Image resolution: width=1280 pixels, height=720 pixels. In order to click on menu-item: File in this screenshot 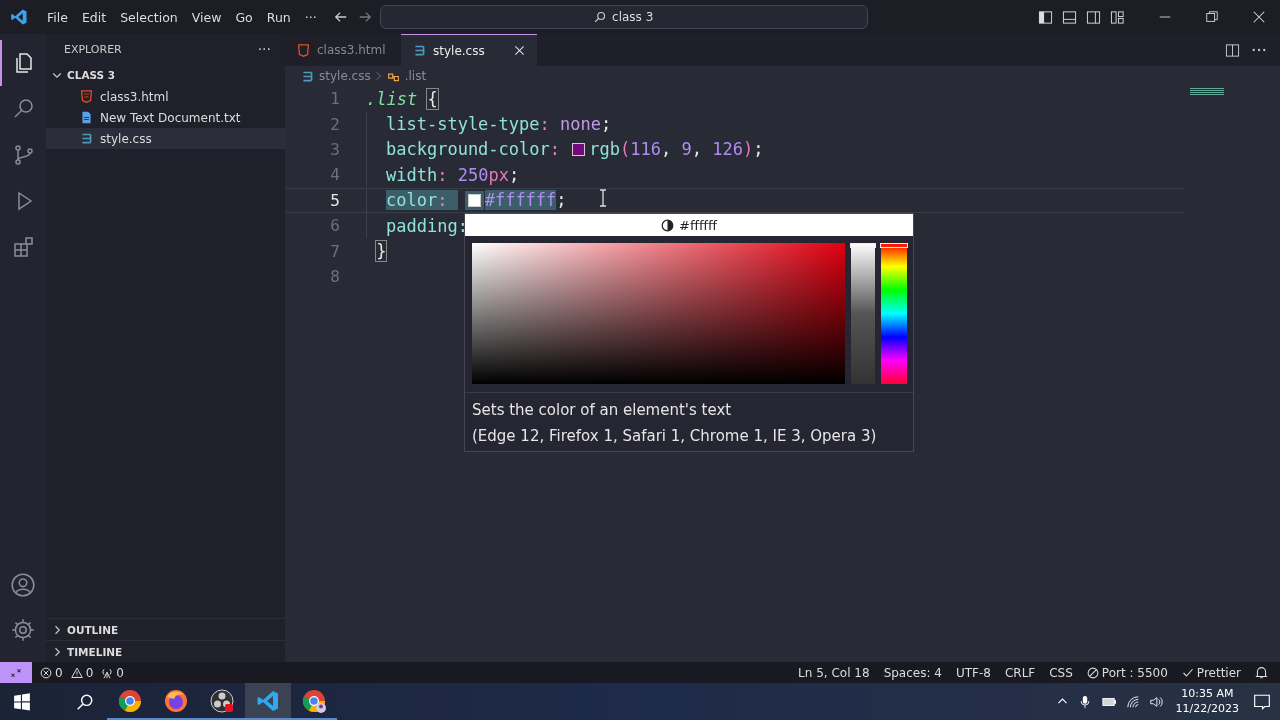, I will do `click(57, 17)`.